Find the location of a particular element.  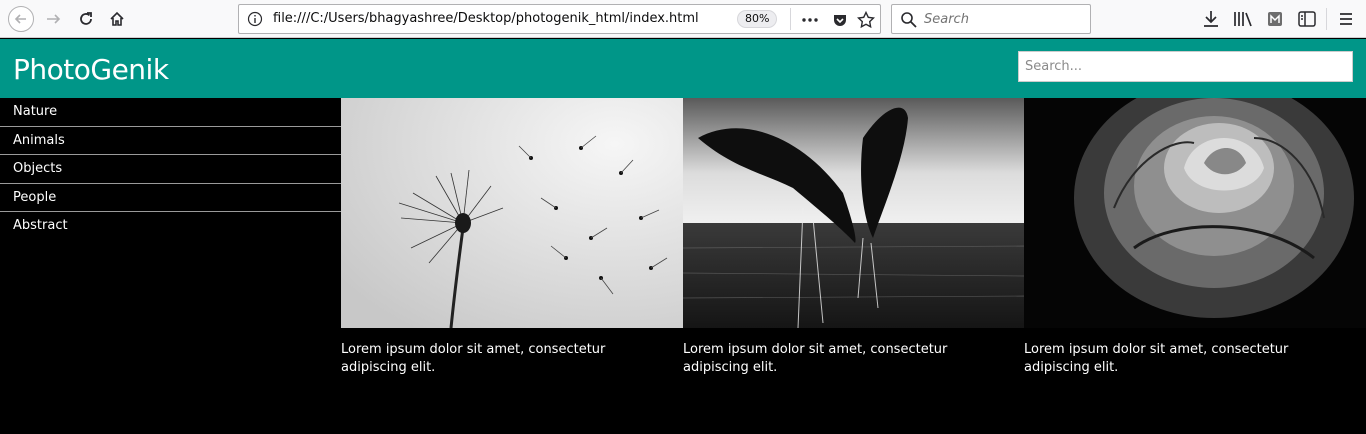

sidebar-item-objects: Objects is located at coordinates (170, 169).